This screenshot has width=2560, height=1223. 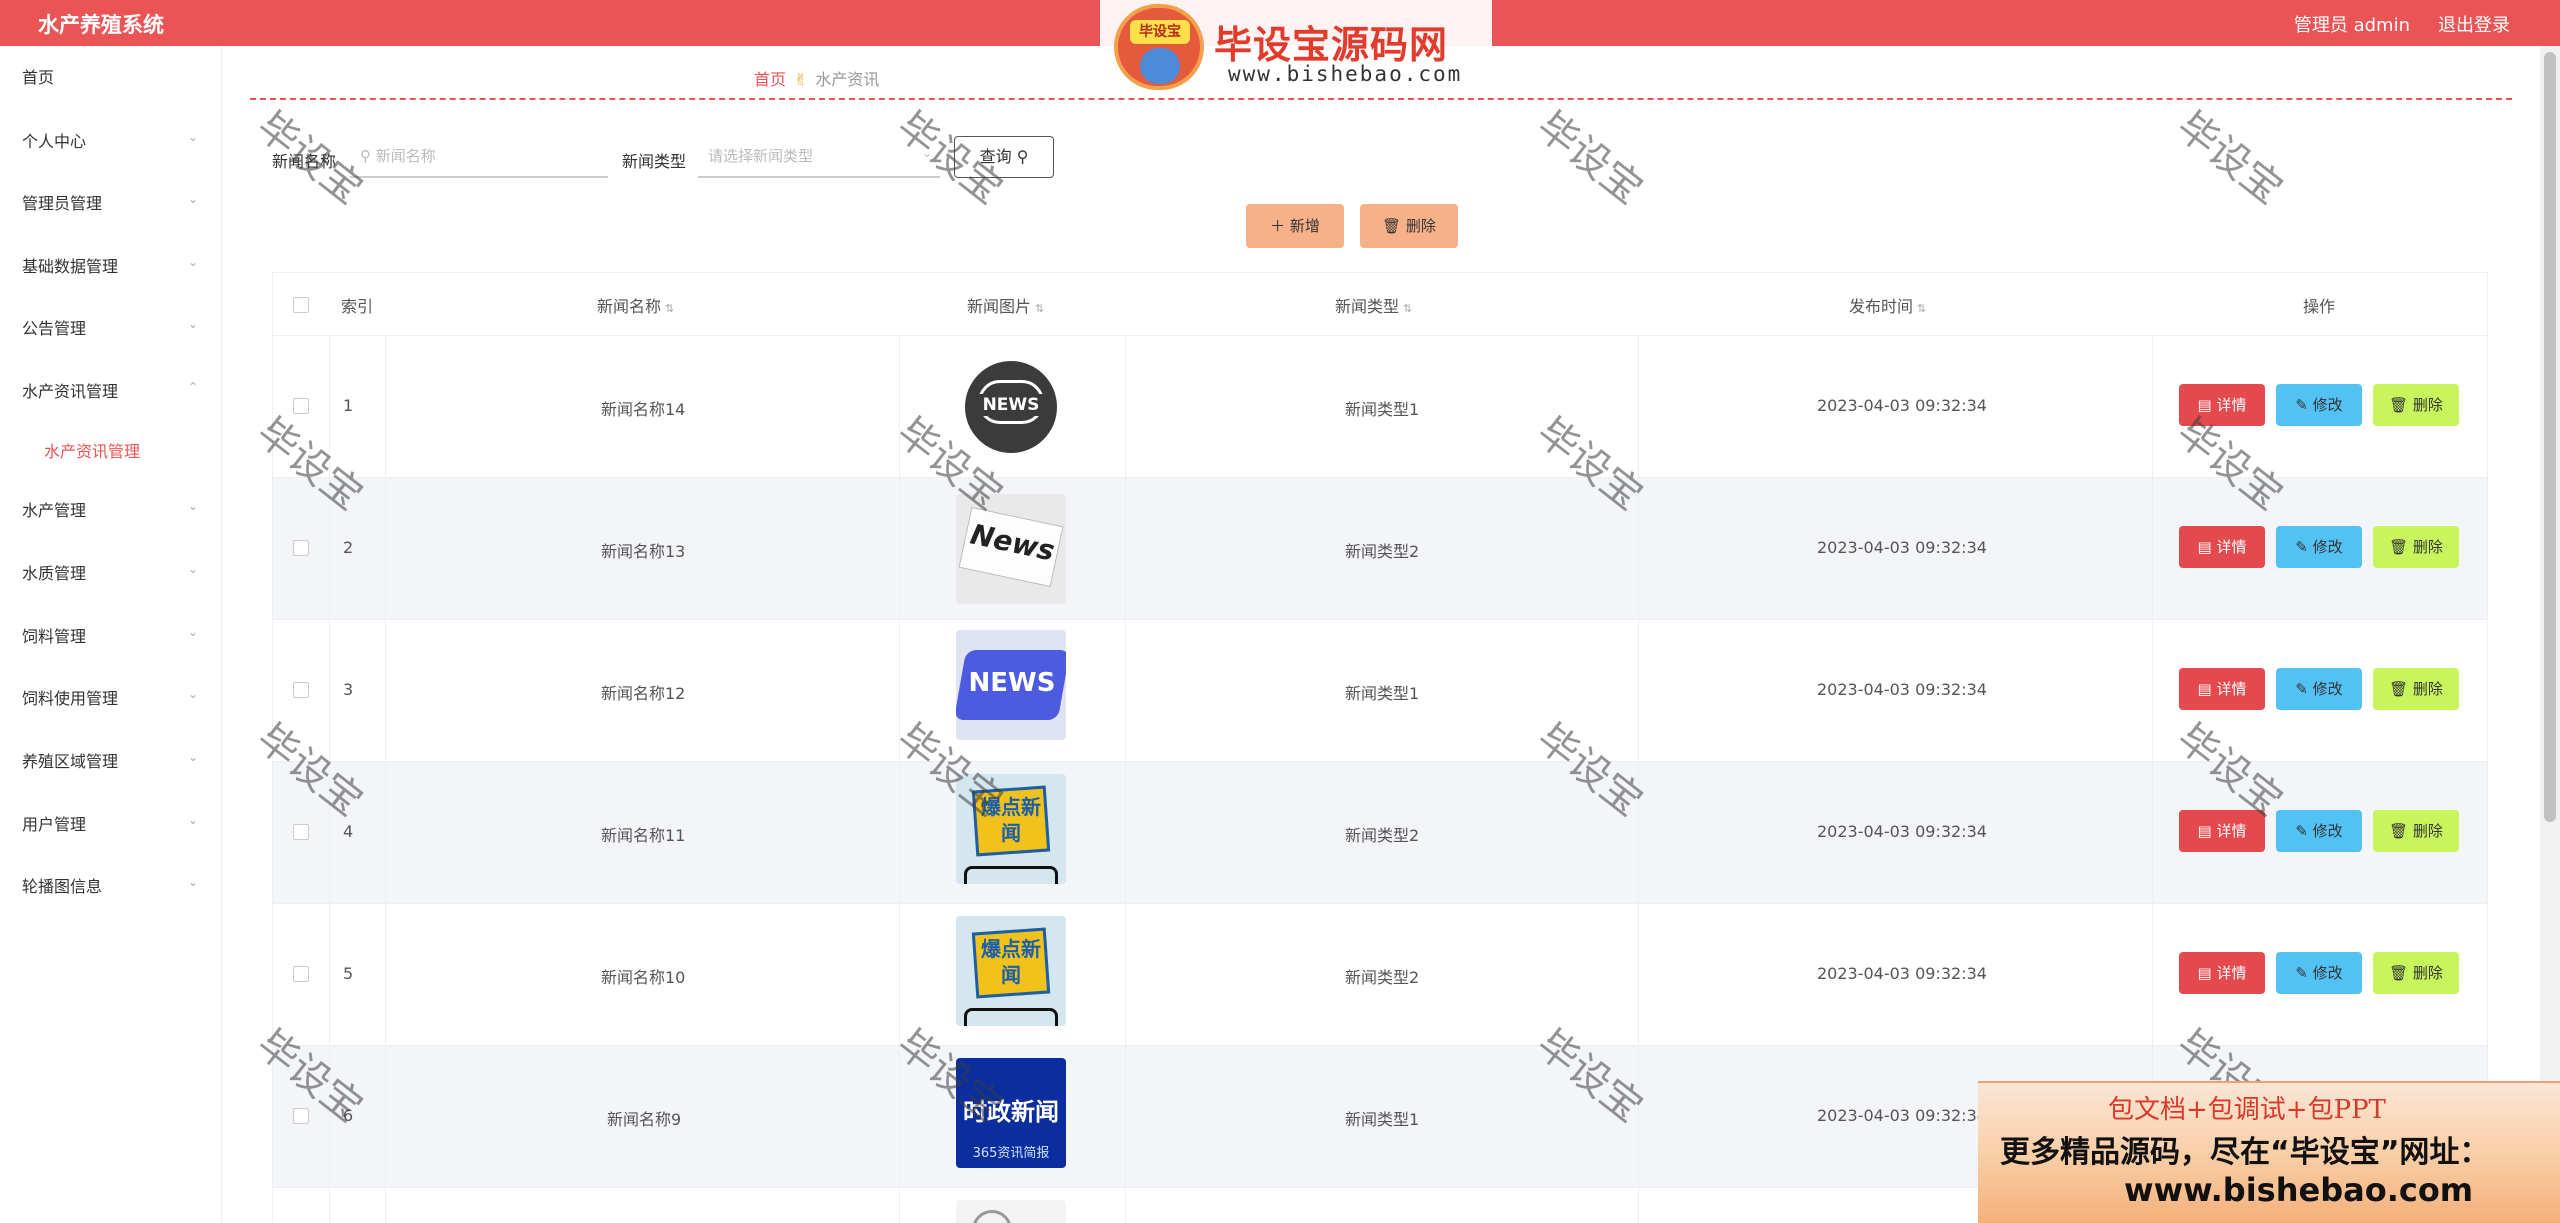 I want to click on sidebar-item-basic-data: 基础数据管理 ⌄, so click(x=110, y=265).